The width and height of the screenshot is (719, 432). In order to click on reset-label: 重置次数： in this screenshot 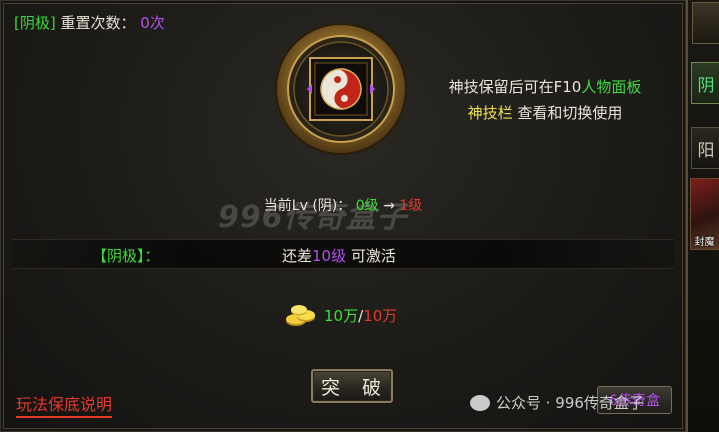, I will do `click(98, 23)`.